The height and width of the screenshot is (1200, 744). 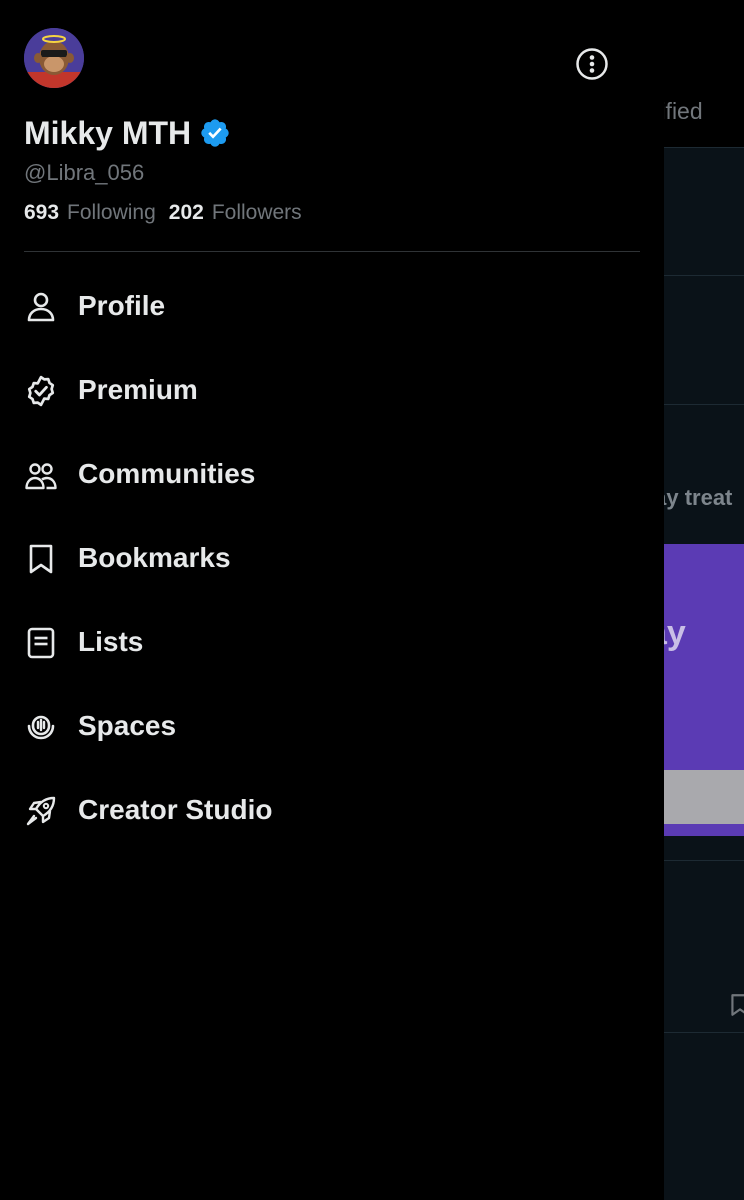 I want to click on followers-label: Followers, so click(x=256, y=212).